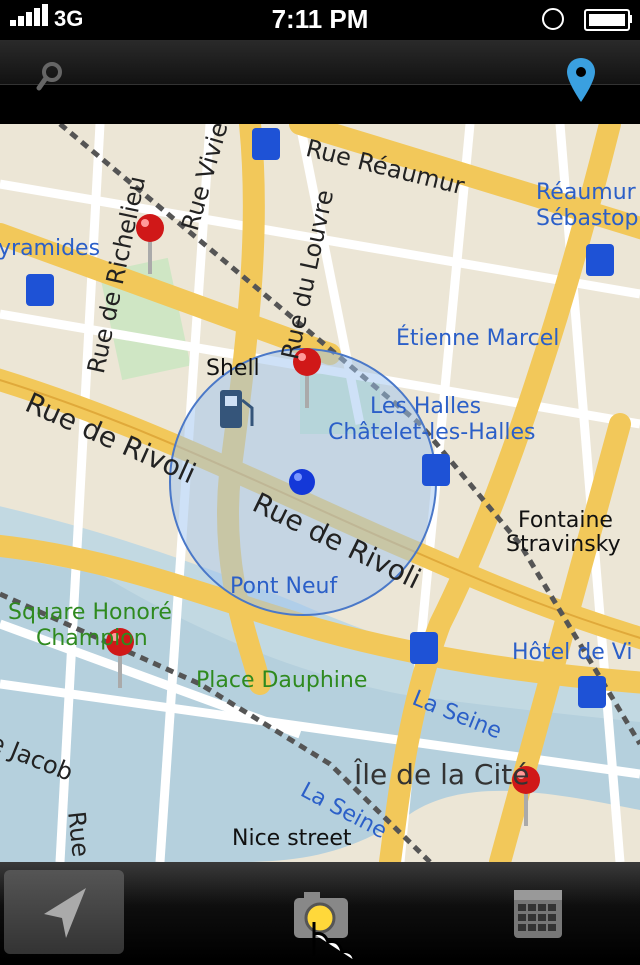 The width and height of the screenshot is (640, 965). Describe the element at coordinates (50, 248) in the screenshot. I see `label-pyramides: yramides` at that location.